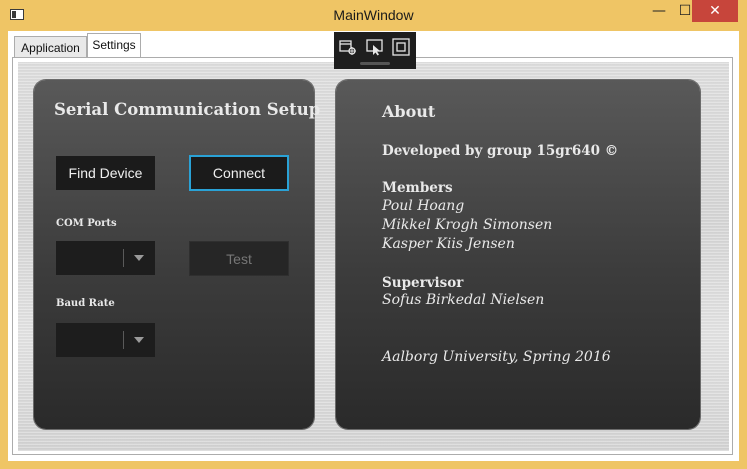 This screenshot has height=469, width=747. What do you see at coordinates (85, 303) in the screenshot?
I see `baud-rate-label: Baud Rate` at bounding box center [85, 303].